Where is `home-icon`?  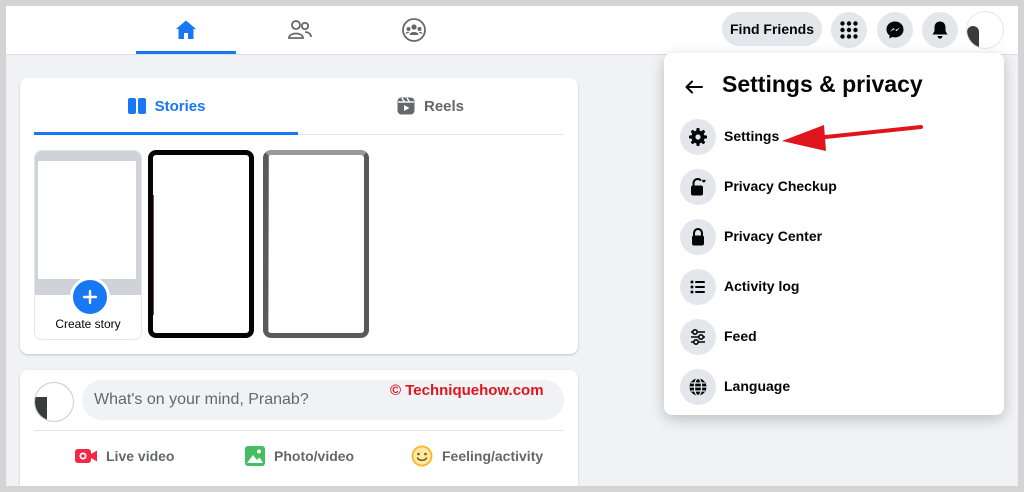
home-icon is located at coordinates (186, 29).